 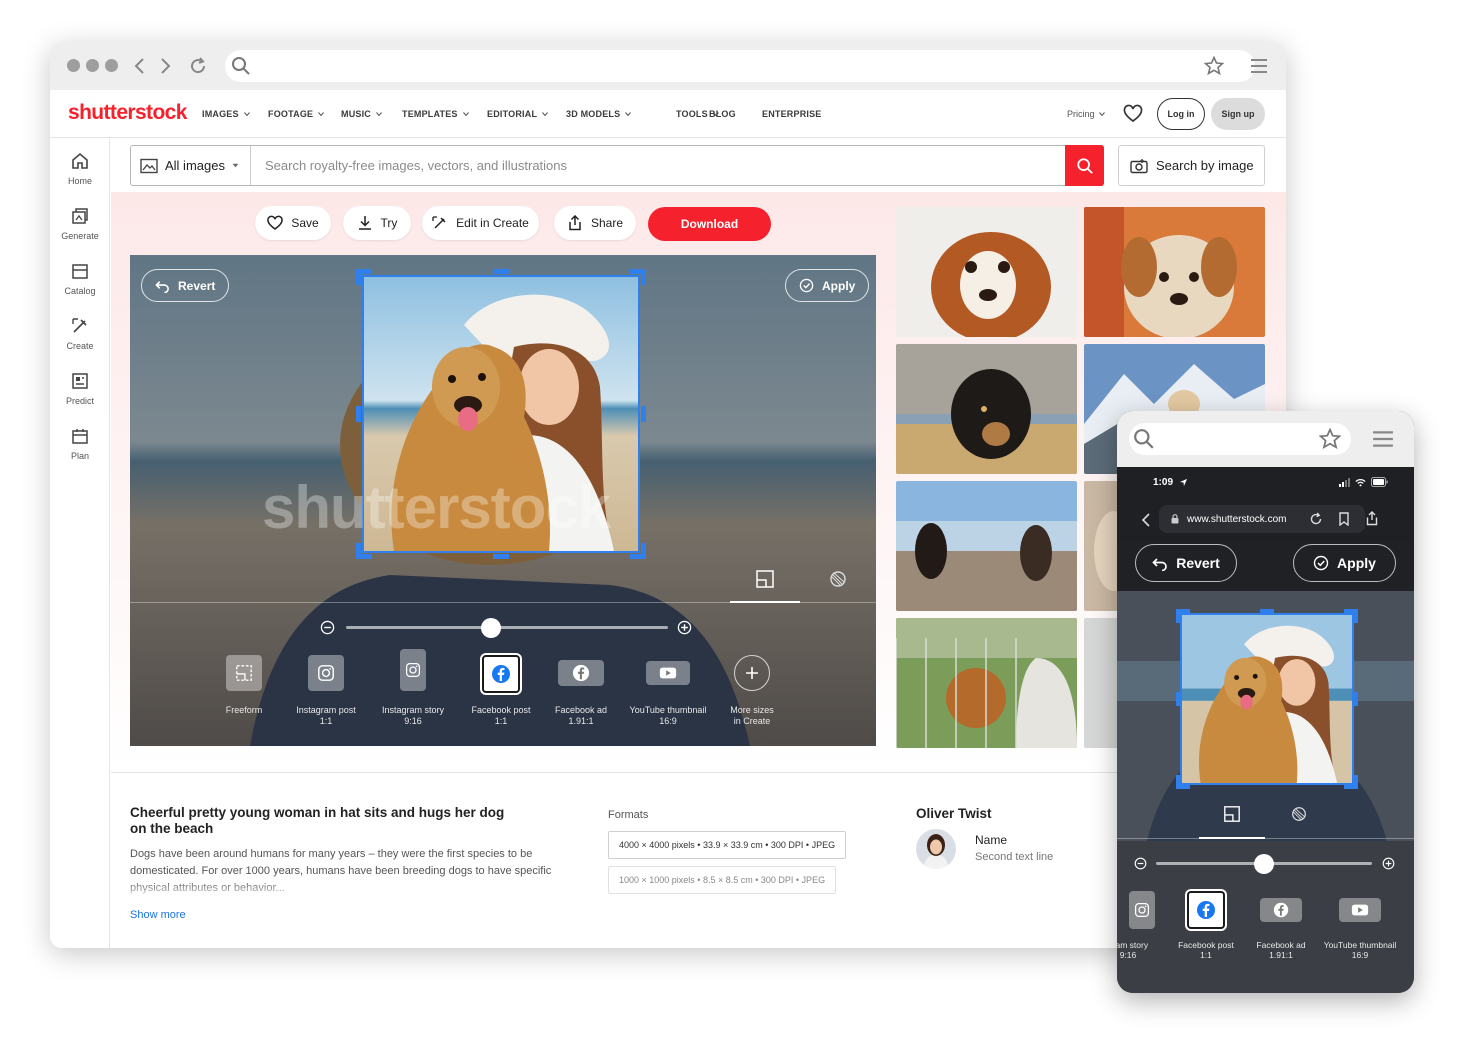 What do you see at coordinates (838, 586) in the screenshot?
I see `tab-filters` at bounding box center [838, 586].